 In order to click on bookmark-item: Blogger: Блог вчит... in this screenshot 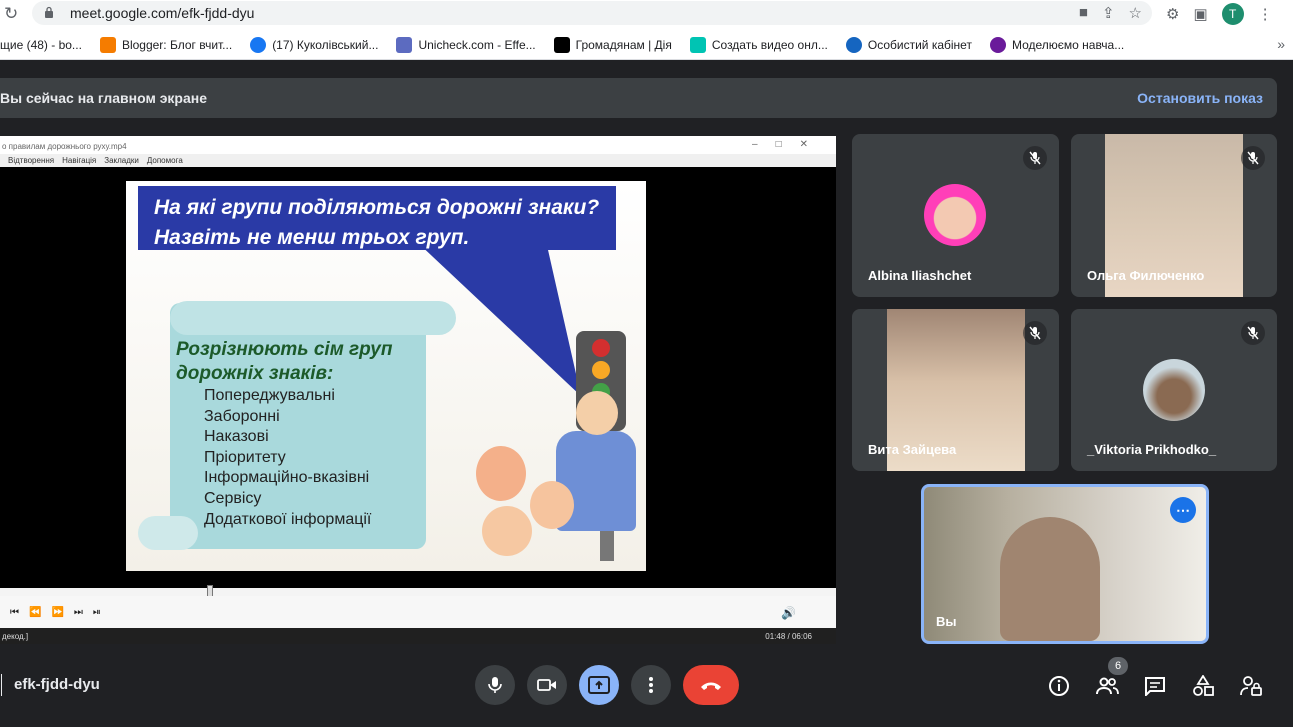, I will do `click(166, 44)`.